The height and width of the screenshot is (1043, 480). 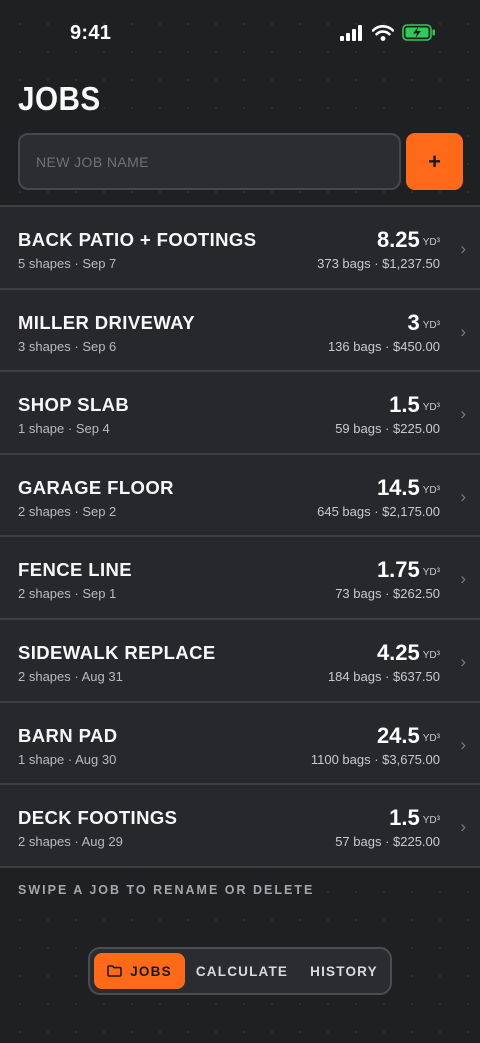 What do you see at coordinates (74, 405) in the screenshot?
I see `job-name: SHOP SLAB` at bounding box center [74, 405].